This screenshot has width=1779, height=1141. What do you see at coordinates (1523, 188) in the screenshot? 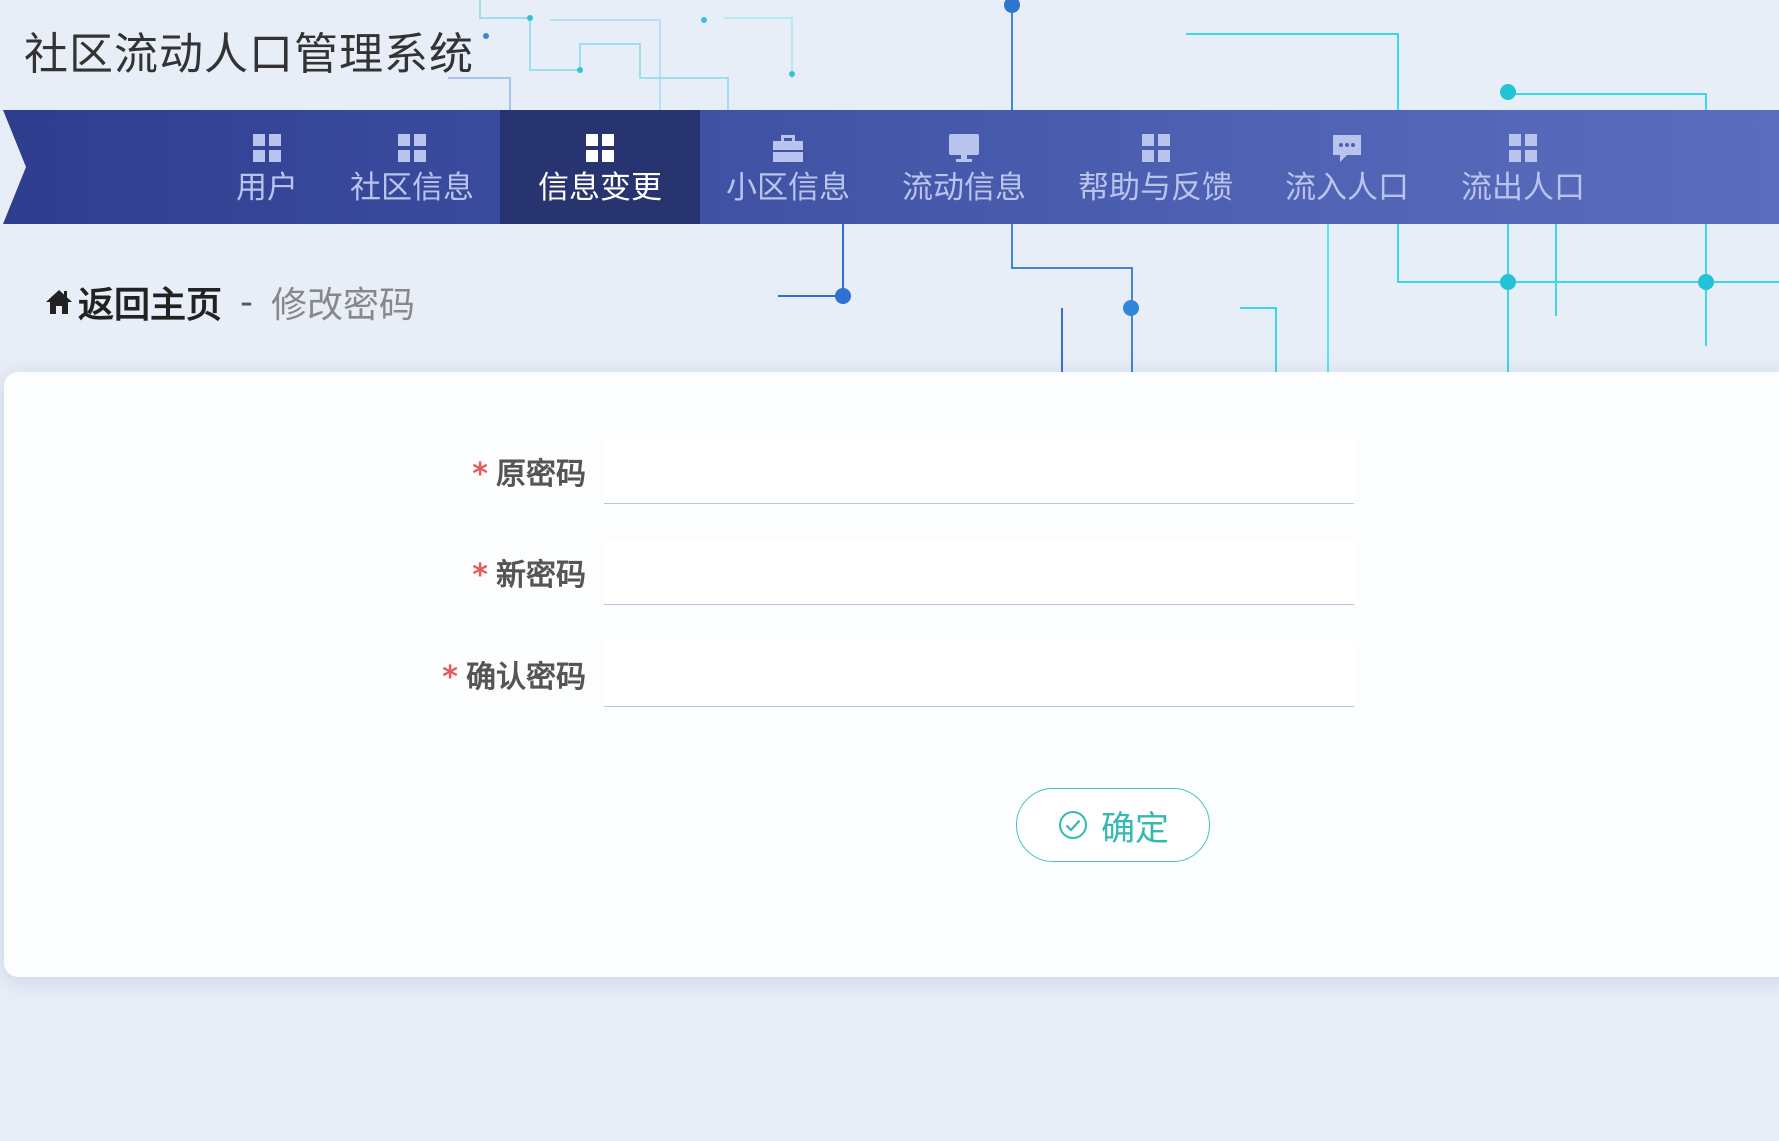
I see `nav-item-label: 流出人口` at bounding box center [1523, 188].